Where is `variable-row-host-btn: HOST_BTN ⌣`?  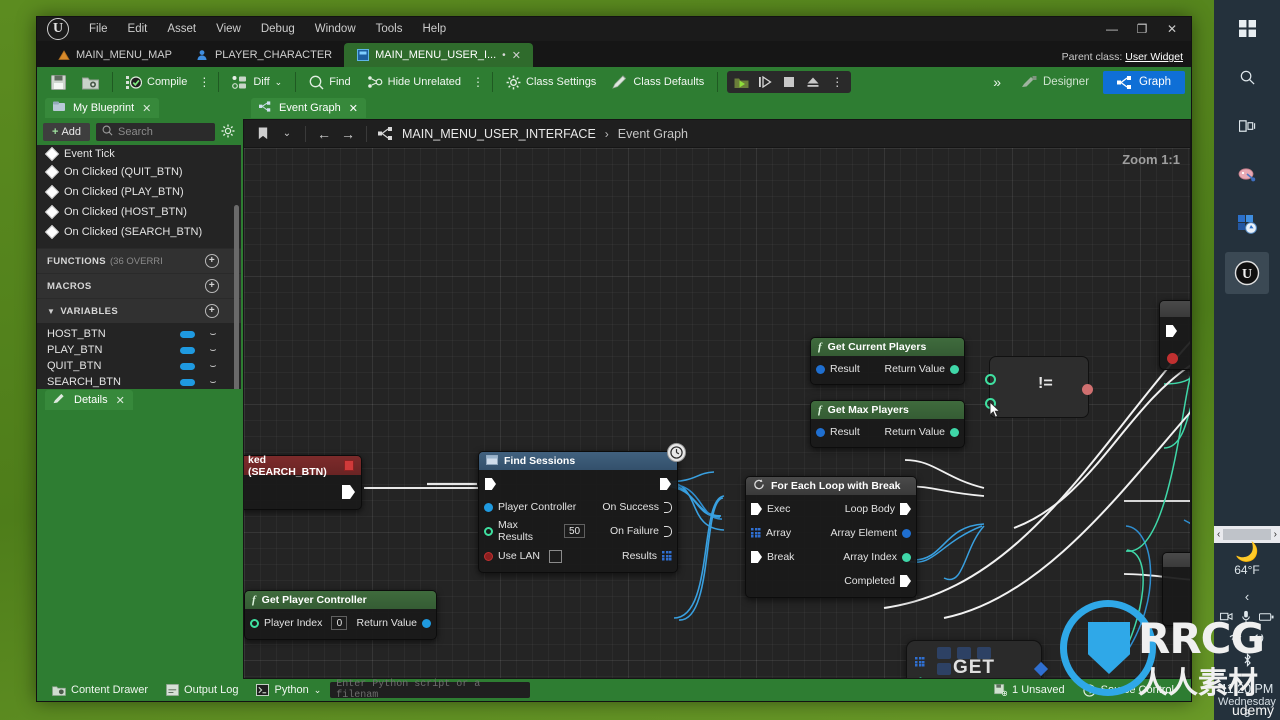 variable-row-host-btn: HOST_BTN ⌣ is located at coordinates (139, 334).